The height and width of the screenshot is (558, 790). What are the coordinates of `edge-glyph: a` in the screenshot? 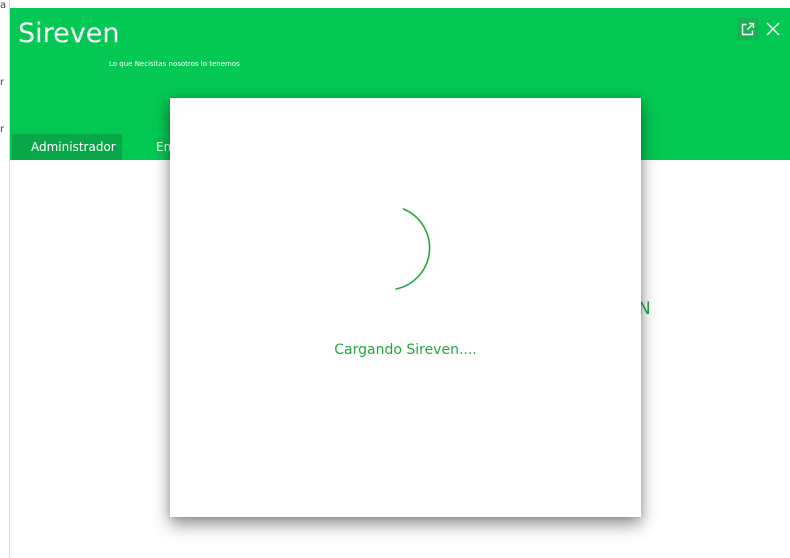 It's located at (3, 5).